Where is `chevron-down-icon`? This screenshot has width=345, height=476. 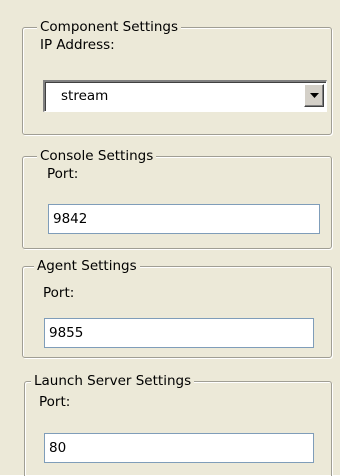
chevron-down-icon is located at coordinates (314, 95).